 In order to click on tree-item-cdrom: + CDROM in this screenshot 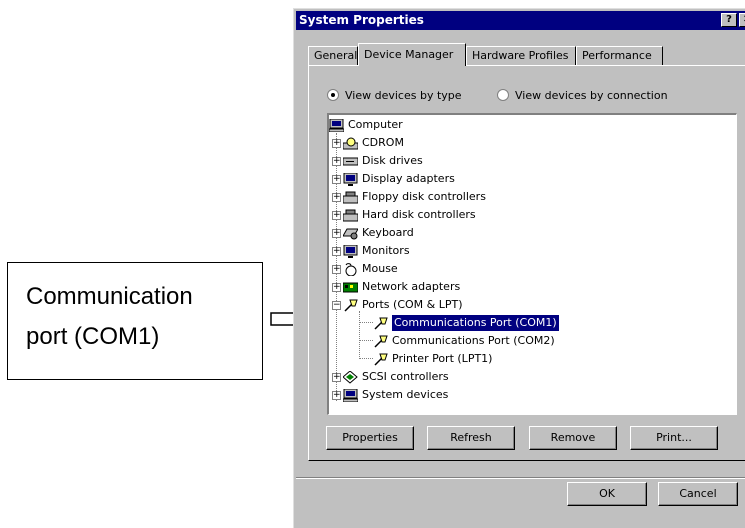, I will do `click(368, 143)`.